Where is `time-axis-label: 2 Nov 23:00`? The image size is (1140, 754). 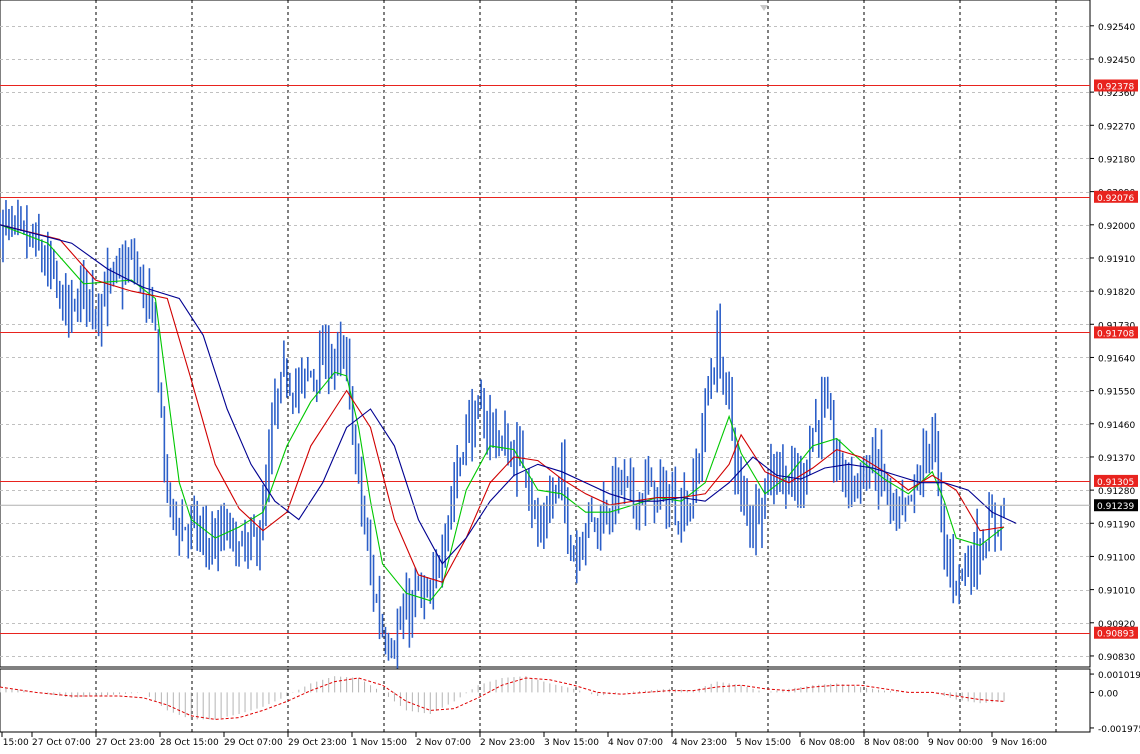
time-axis-label: 2 Nov 23:00 is located at coordinates (507, 743).